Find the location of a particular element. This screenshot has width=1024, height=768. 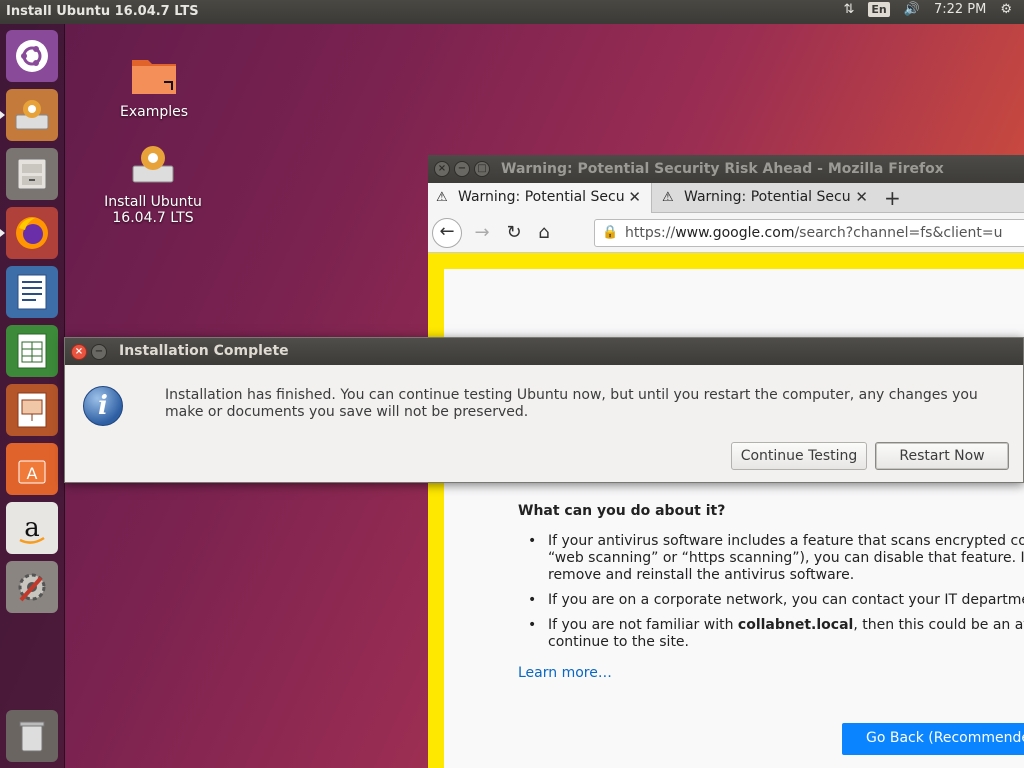

forward-arrow-icon: → is located at coordinates (482, 234).